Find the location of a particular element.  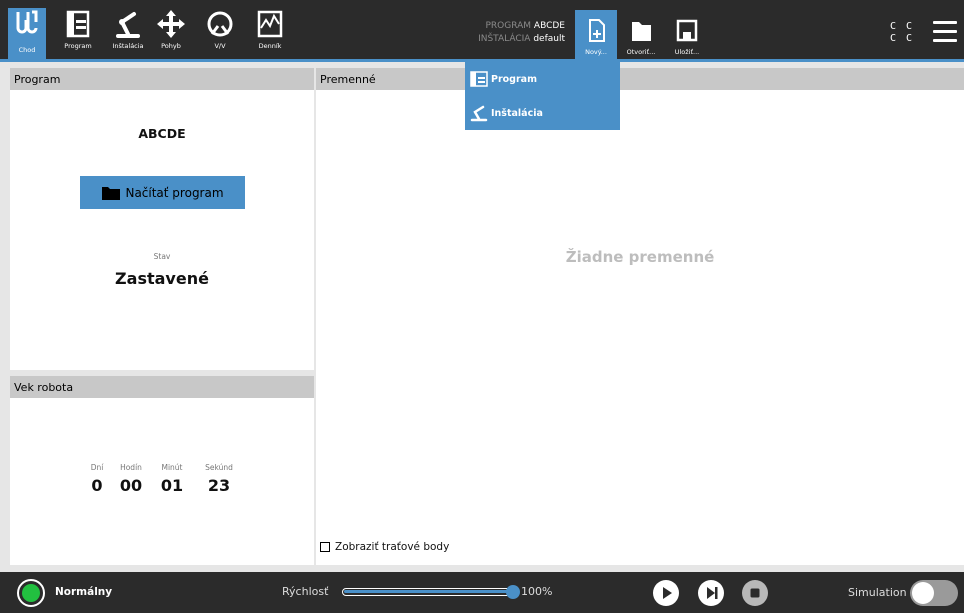

show-waypoints-checkbox: Zobraziť traťové body is located at coordinates (384, 547).